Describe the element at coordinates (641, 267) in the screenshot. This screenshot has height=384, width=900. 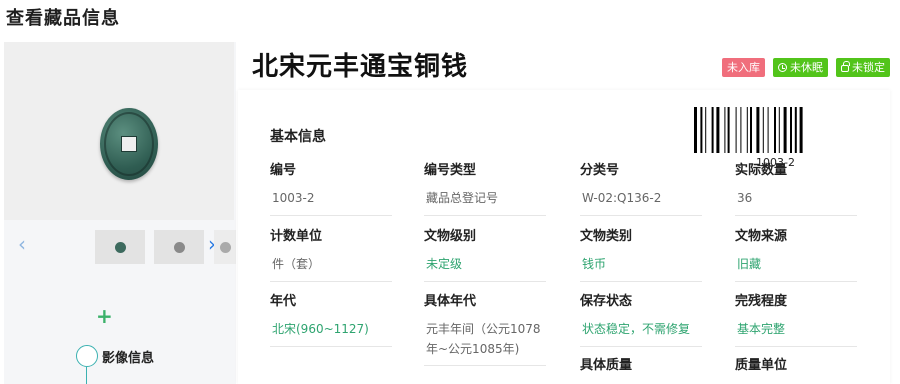
I see `field-value: 钱币` at that location.